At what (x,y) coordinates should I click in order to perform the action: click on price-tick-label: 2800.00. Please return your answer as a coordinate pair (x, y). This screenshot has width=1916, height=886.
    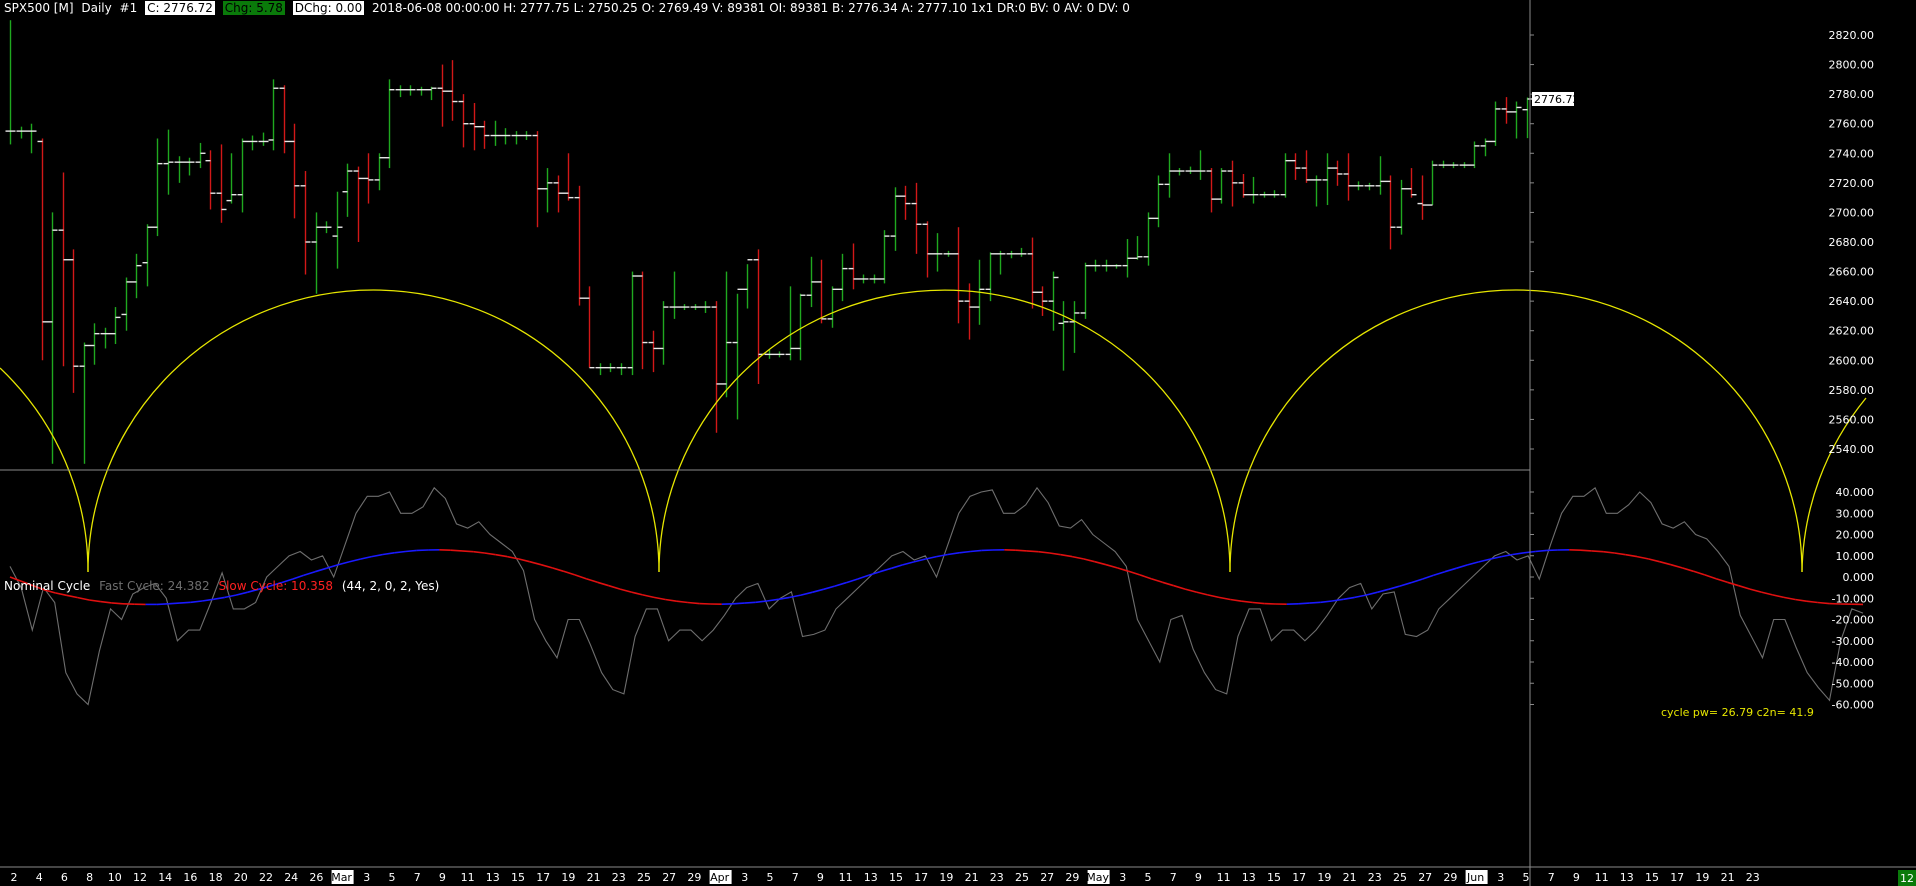
    Looking at the image, I should click on (1852, 65).